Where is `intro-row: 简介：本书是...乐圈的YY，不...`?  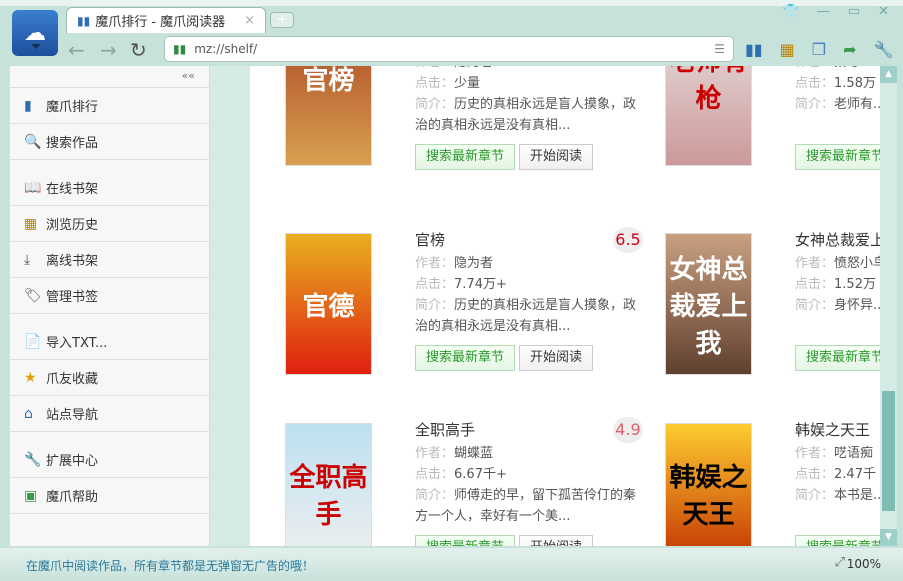
intro-row: 简介：本书是...乐圈的YY，不... is located at coordinates (837, 506).